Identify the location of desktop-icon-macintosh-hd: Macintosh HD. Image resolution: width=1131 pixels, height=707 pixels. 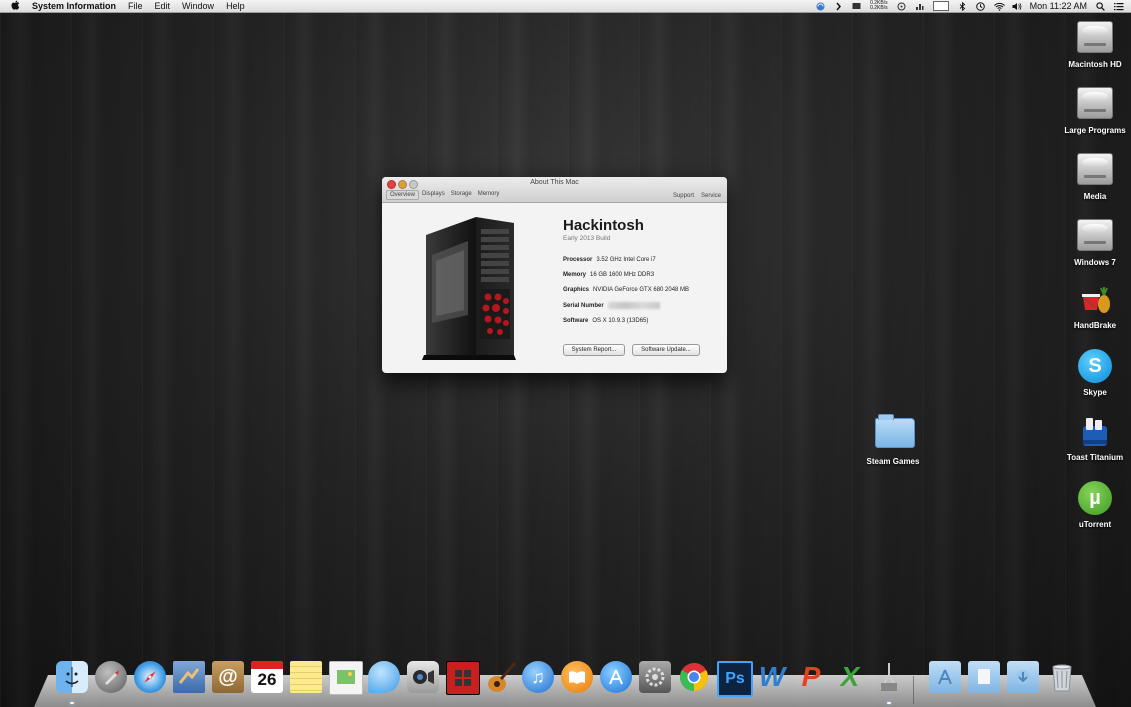
(1093, 43).